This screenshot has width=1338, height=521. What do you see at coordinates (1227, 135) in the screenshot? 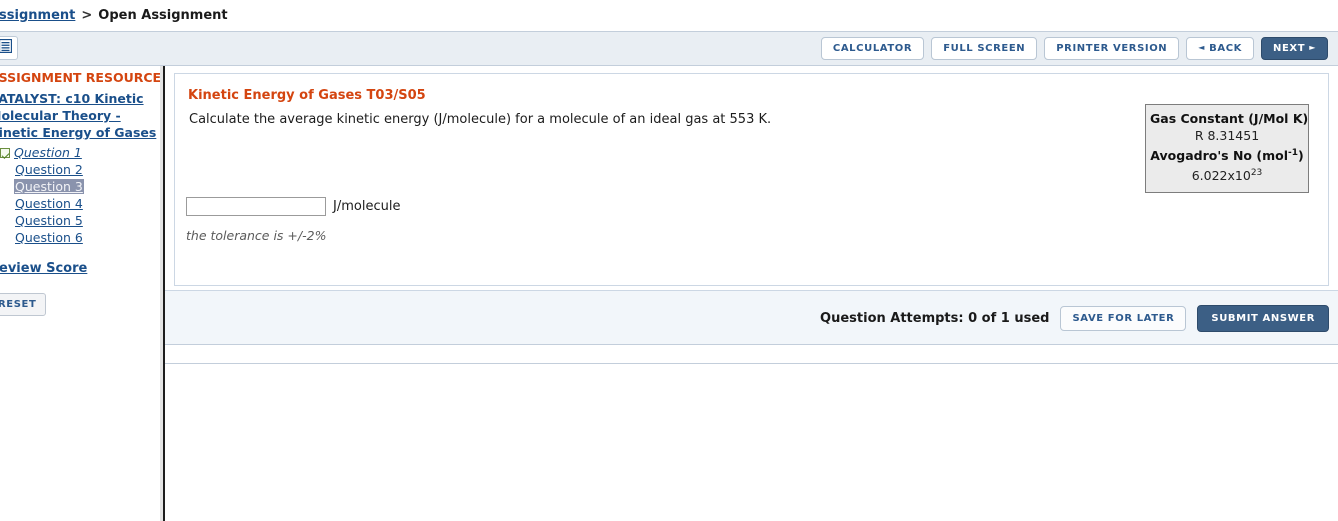
I see `gas-constant-value: R 8.31451` at bounding box center [1227, 135].